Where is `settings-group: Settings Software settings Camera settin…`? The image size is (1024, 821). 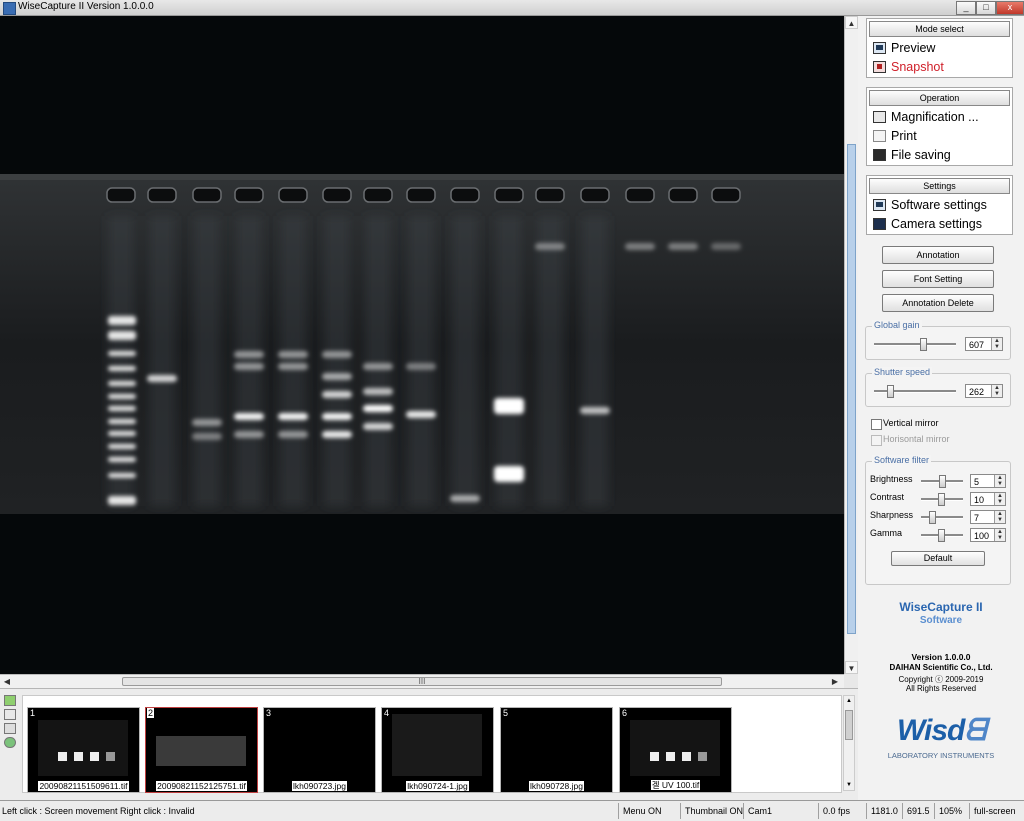
settings-group: Settings Software settings Camera settin… is located at coordinates (939, 205).